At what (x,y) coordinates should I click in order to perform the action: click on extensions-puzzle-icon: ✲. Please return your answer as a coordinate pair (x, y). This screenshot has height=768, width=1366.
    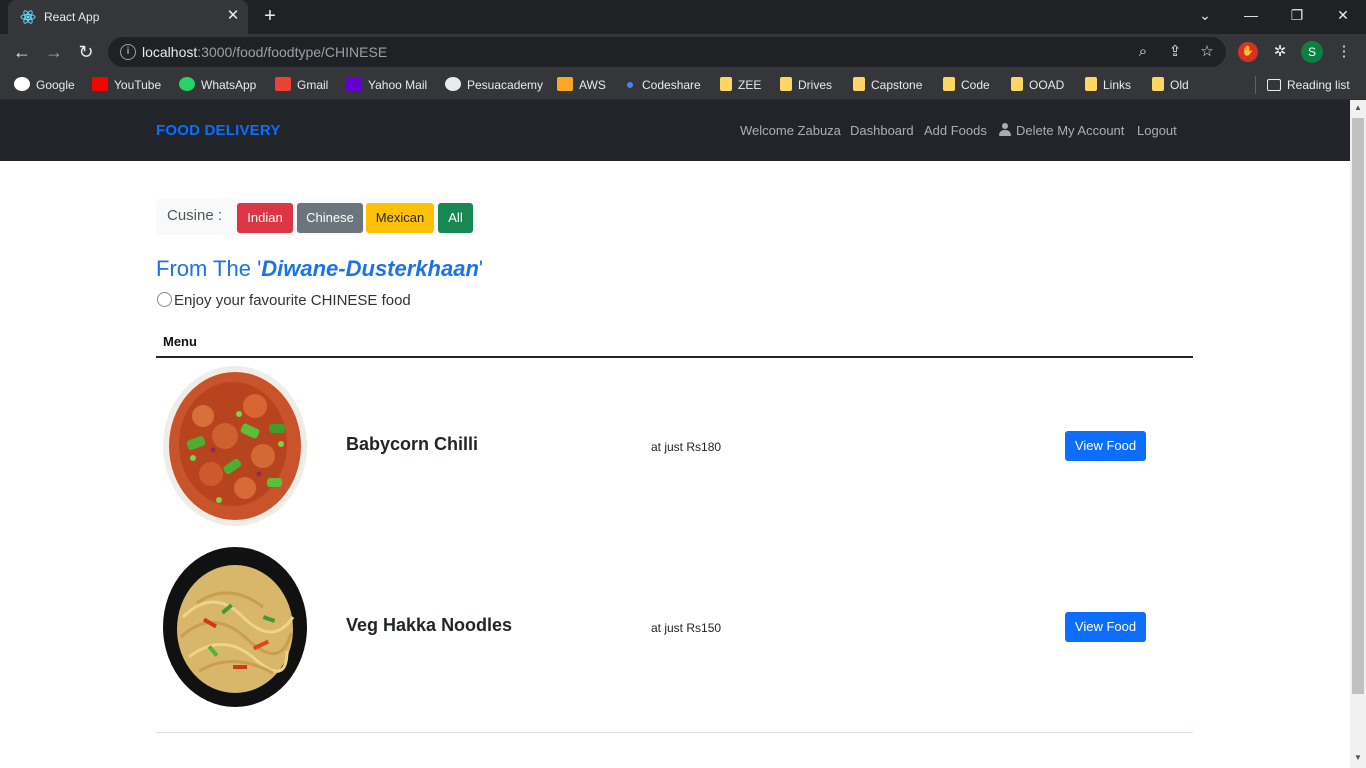
    Looking at the image, I should click on (1280, 52).